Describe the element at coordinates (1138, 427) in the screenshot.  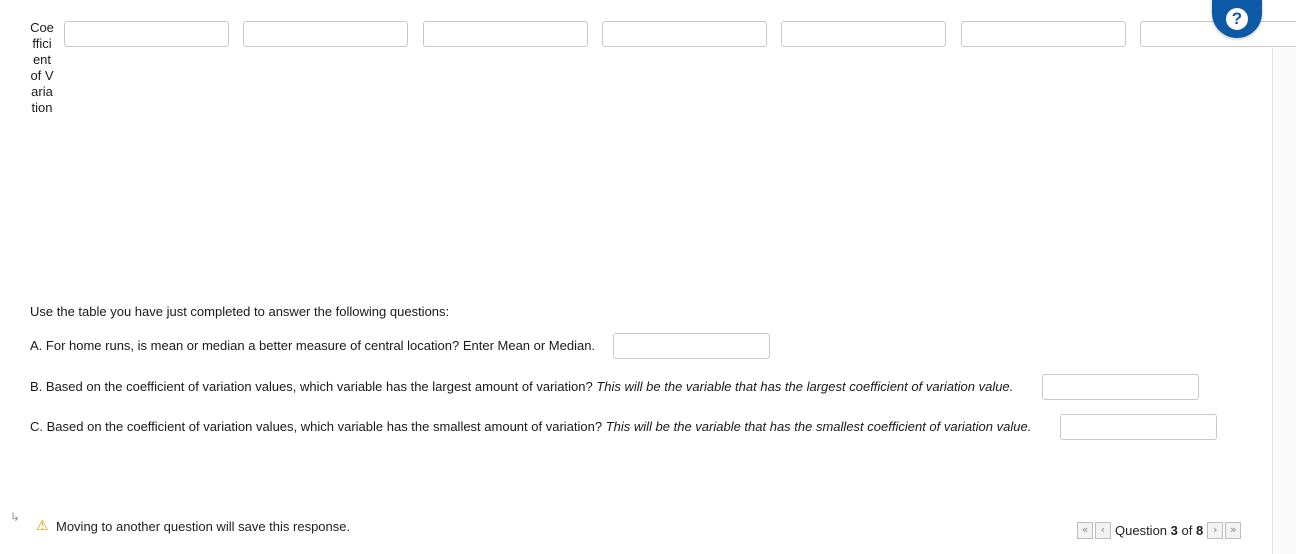
I see `question-c-answer-input` at that location.